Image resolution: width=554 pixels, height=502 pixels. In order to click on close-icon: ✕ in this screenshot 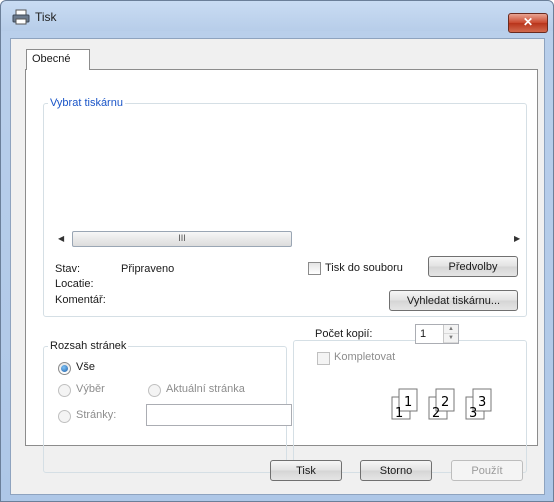, I will do `click(528, 22)`.